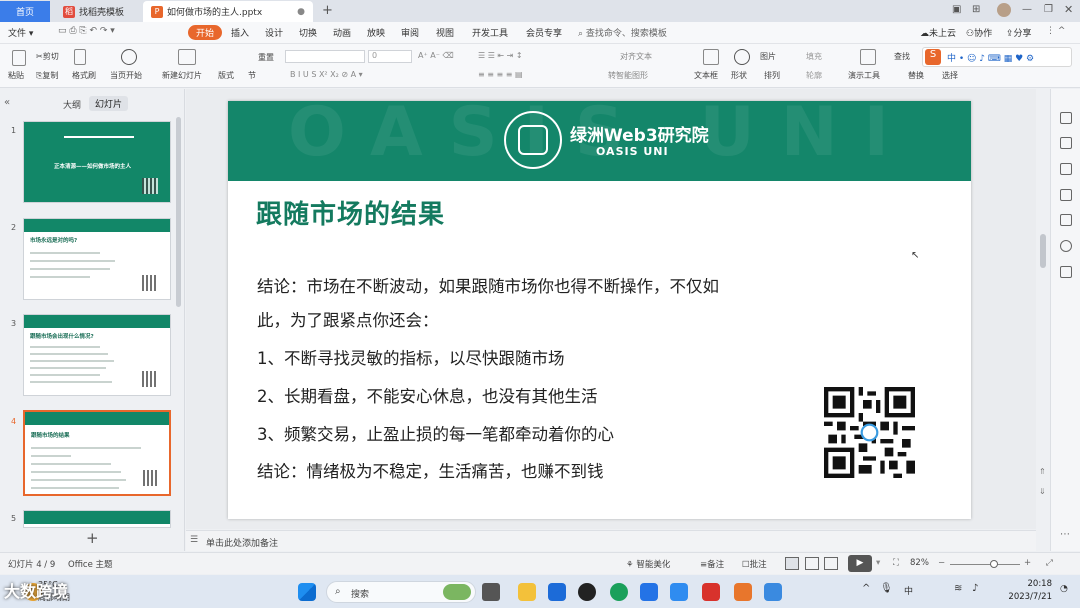  Describe the element at coordinates (754, 564) in the screenshot. I see `comments-toggle: ☐批注` at that location.